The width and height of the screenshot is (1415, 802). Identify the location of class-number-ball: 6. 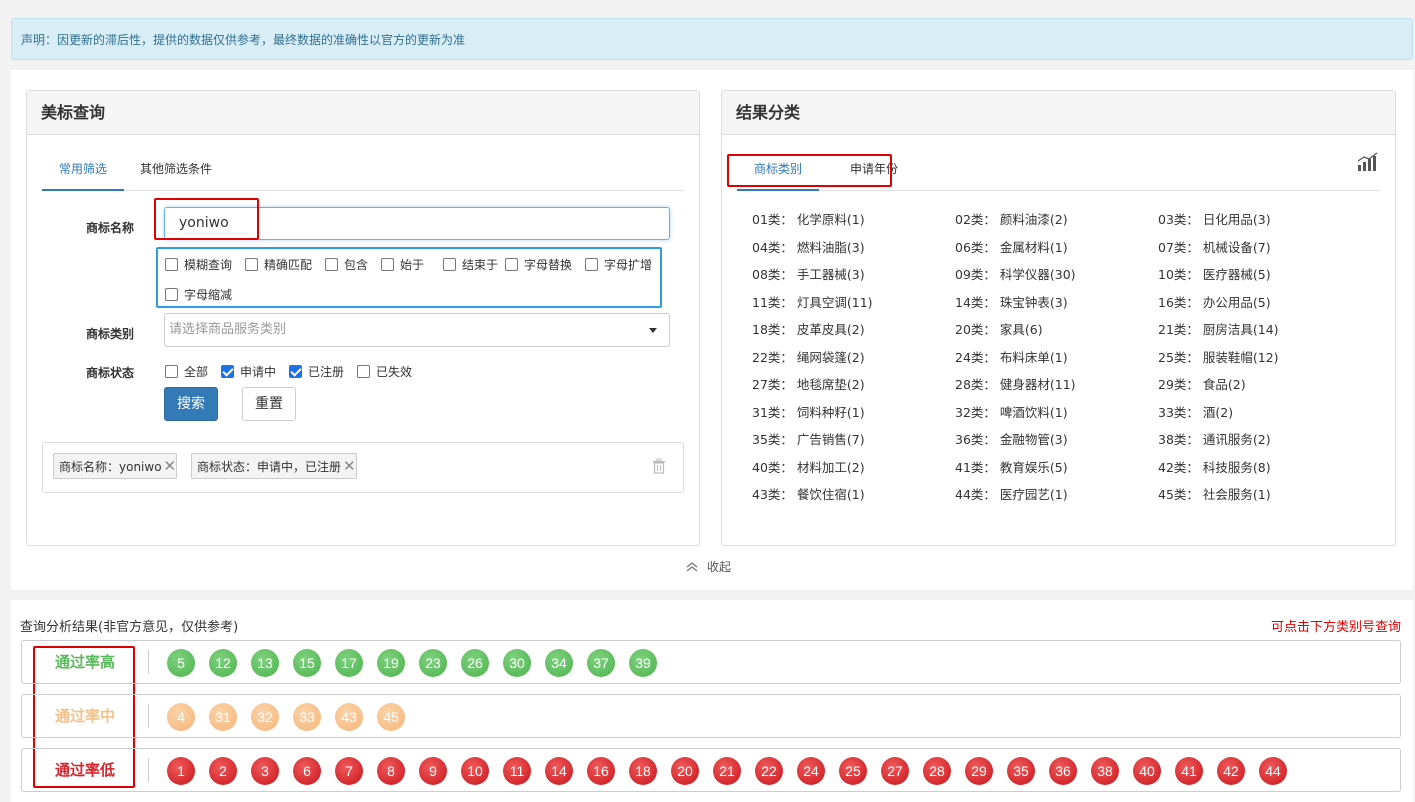
(307, 771).